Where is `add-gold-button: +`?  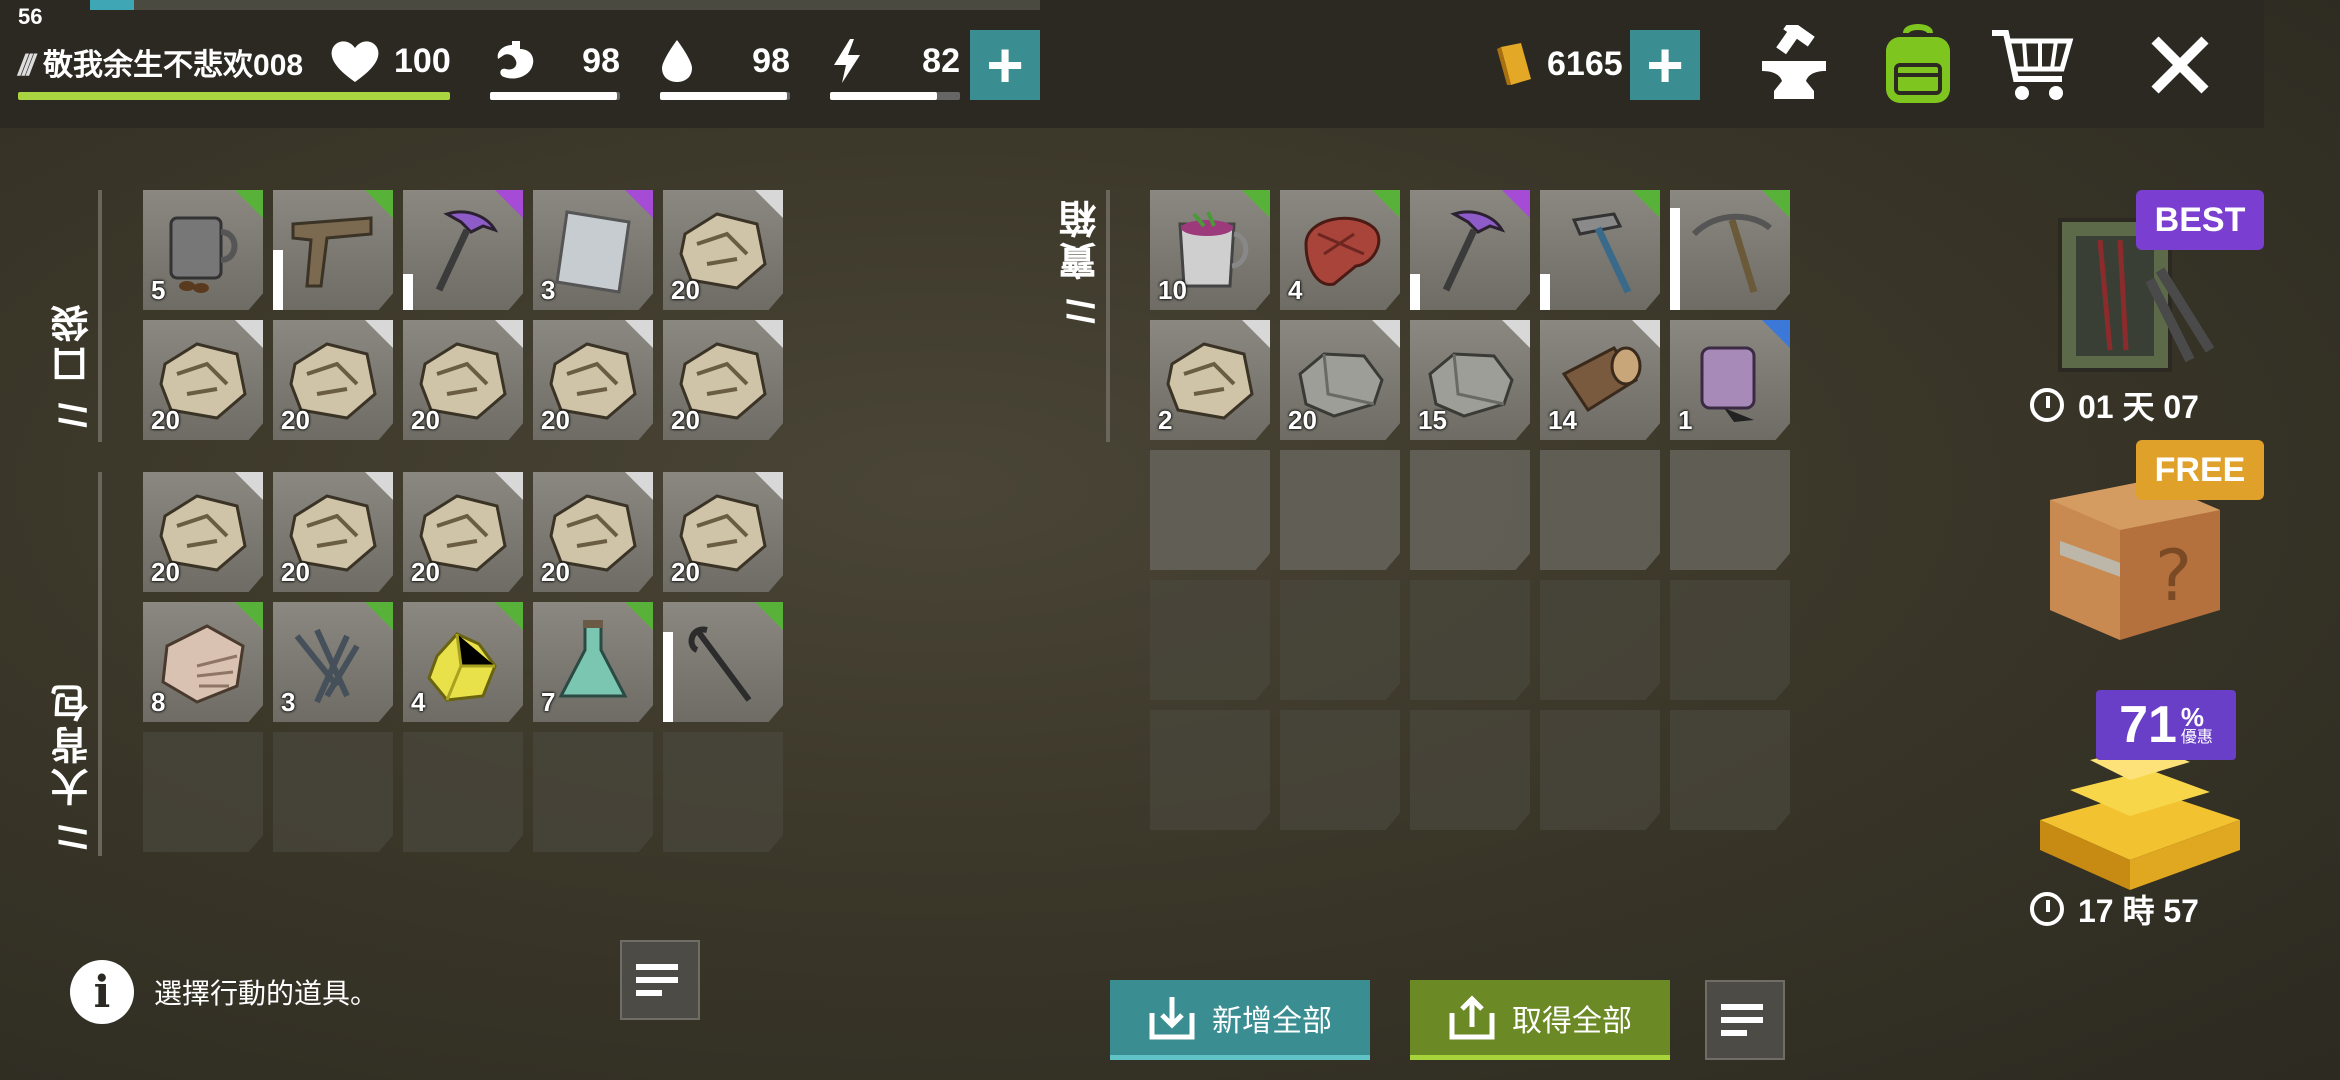 add-gold-button: + is located at coordinates (1665, 65).